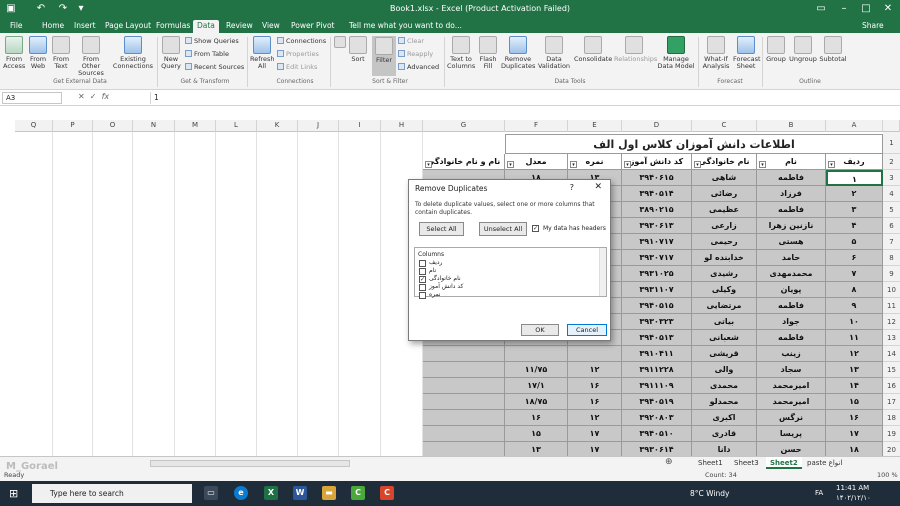  What do you see at coordinates (422, 279) in the screenshot?
I see `column-checkbox: ✓` at bounding box center [422, 279].